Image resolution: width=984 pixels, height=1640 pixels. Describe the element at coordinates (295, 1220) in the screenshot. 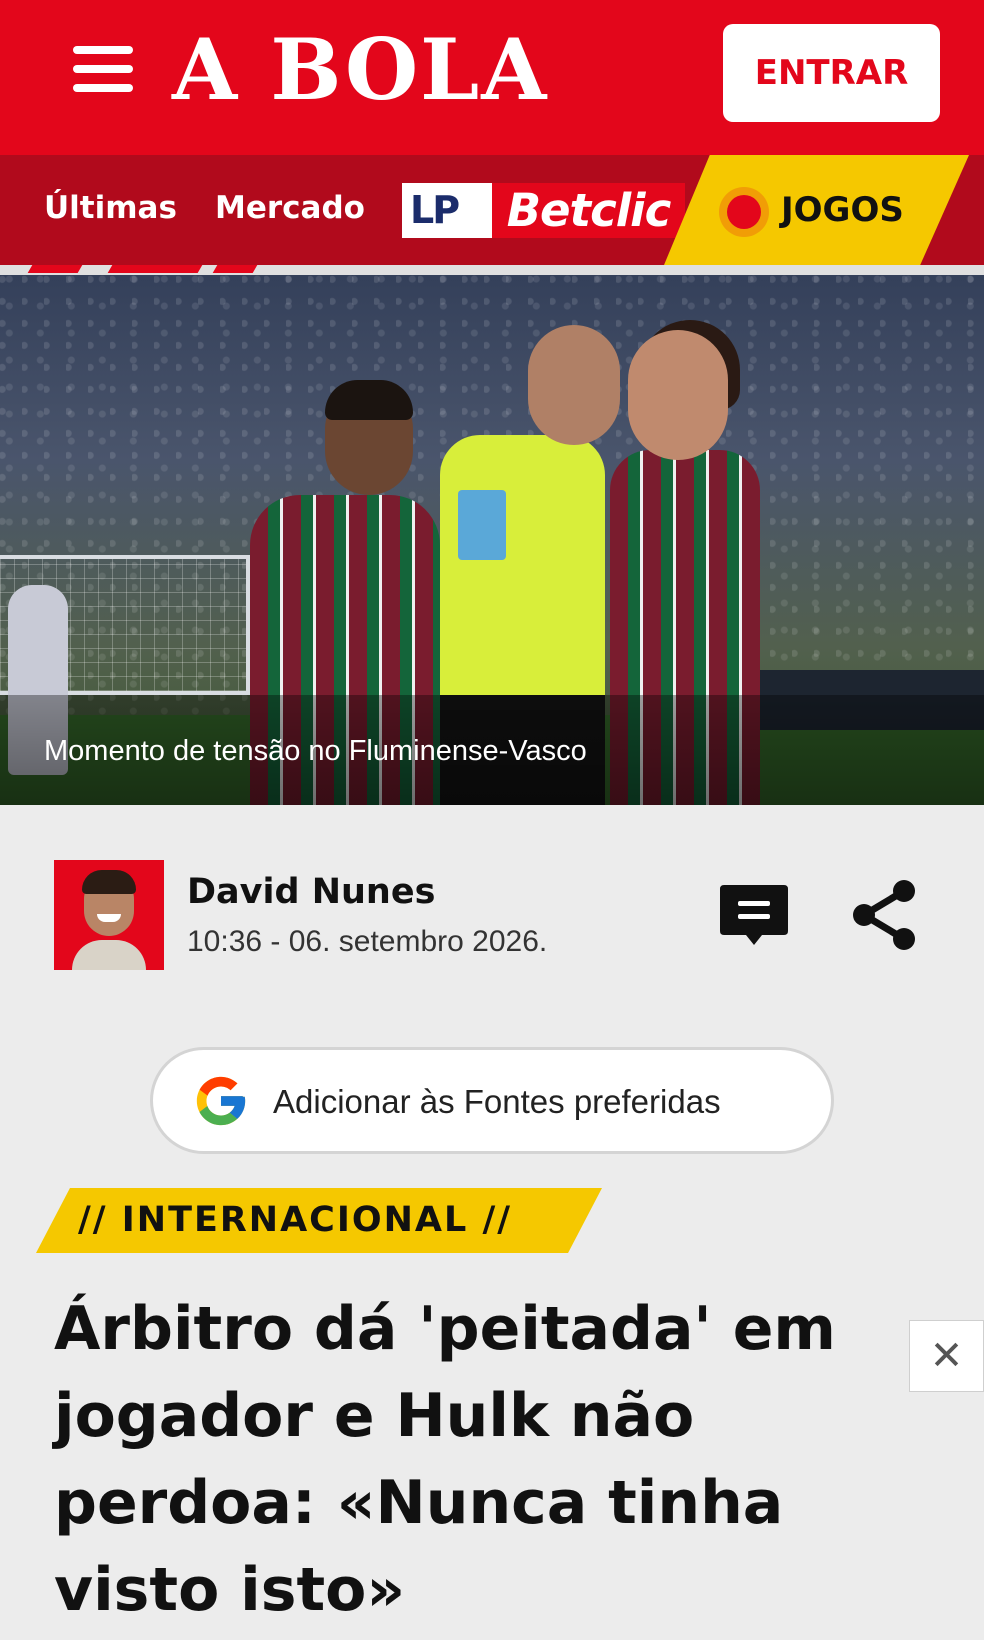

I see `category-label: // INTERNACIONAL //` at that location.